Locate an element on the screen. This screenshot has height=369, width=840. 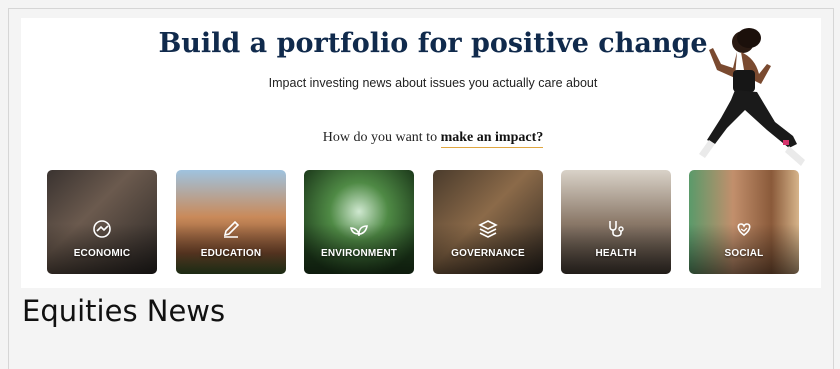
section-title-equities-news: Equities News is located at coordinates (124, 311).